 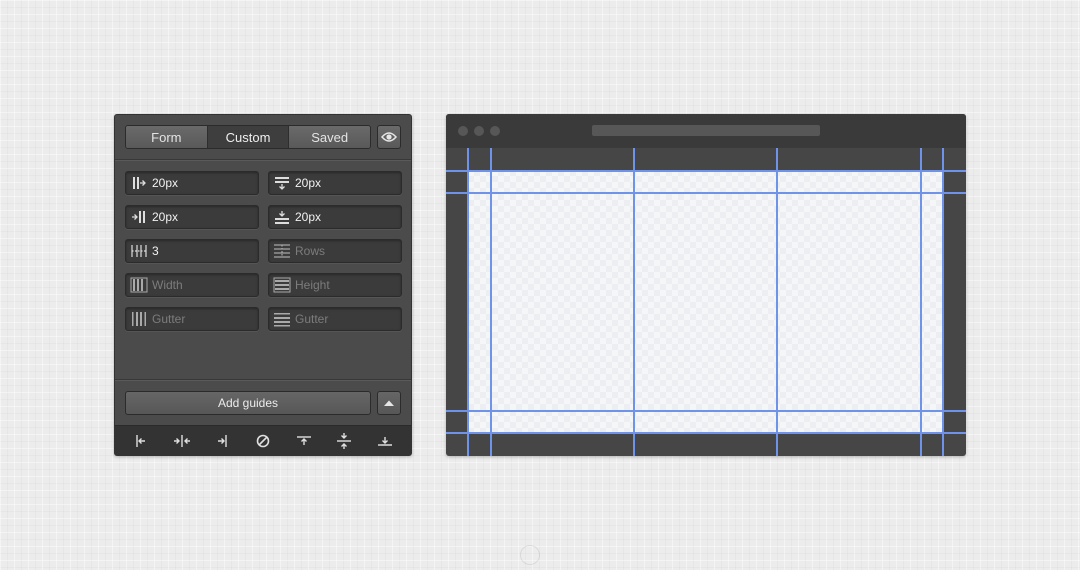 I want to click on collapse-button, so click(x=389, y=403).